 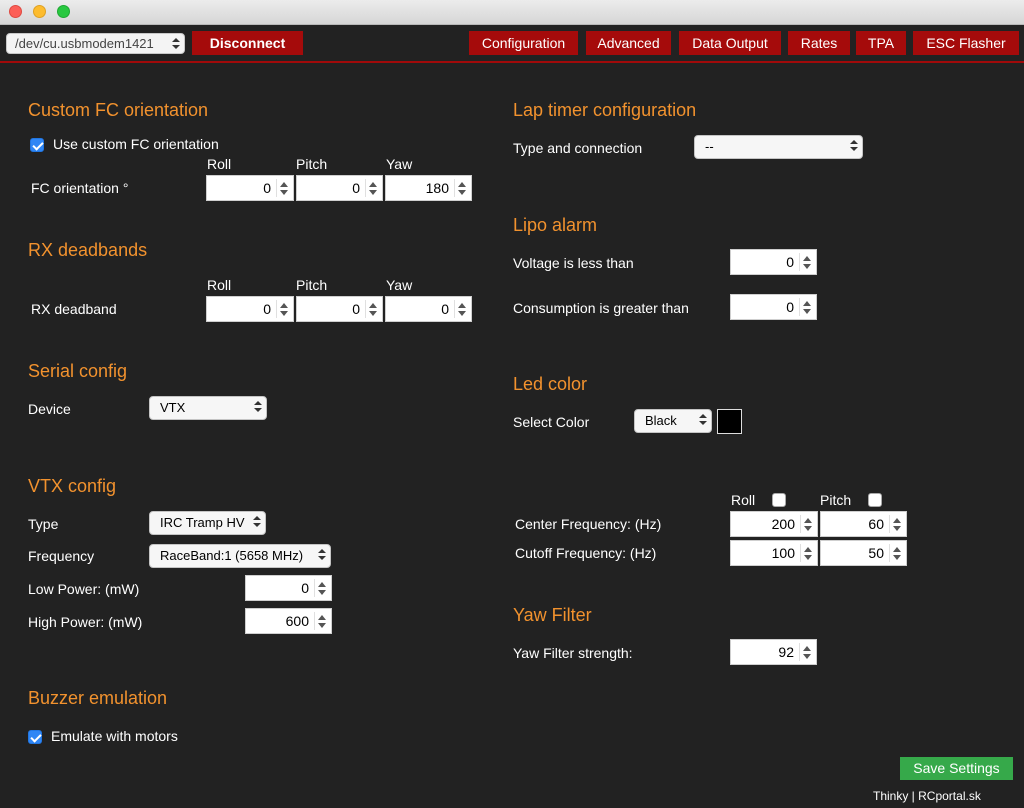 I want to click on yaw-filter-strength-input: 92, so click(x=773, y=652).